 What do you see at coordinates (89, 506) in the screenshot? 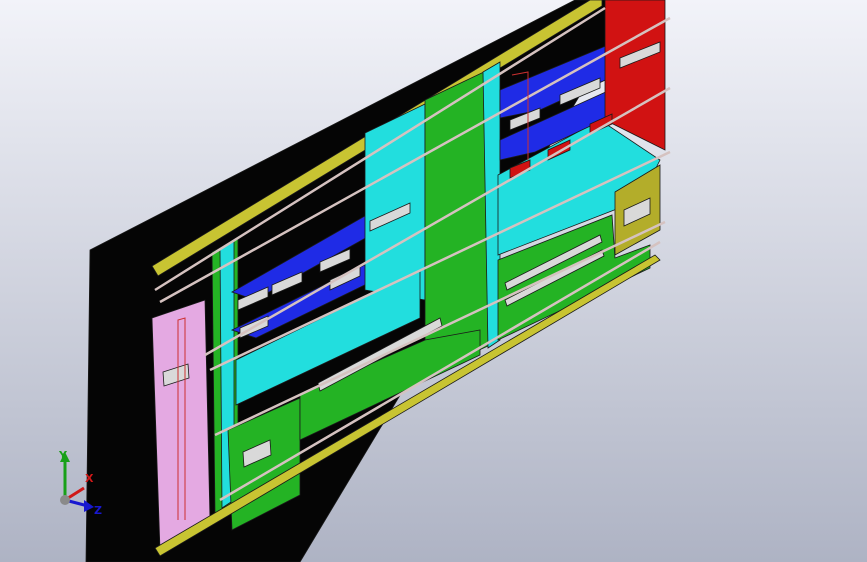
I see `z-arrow-icon` at bounding box center [89, 506].